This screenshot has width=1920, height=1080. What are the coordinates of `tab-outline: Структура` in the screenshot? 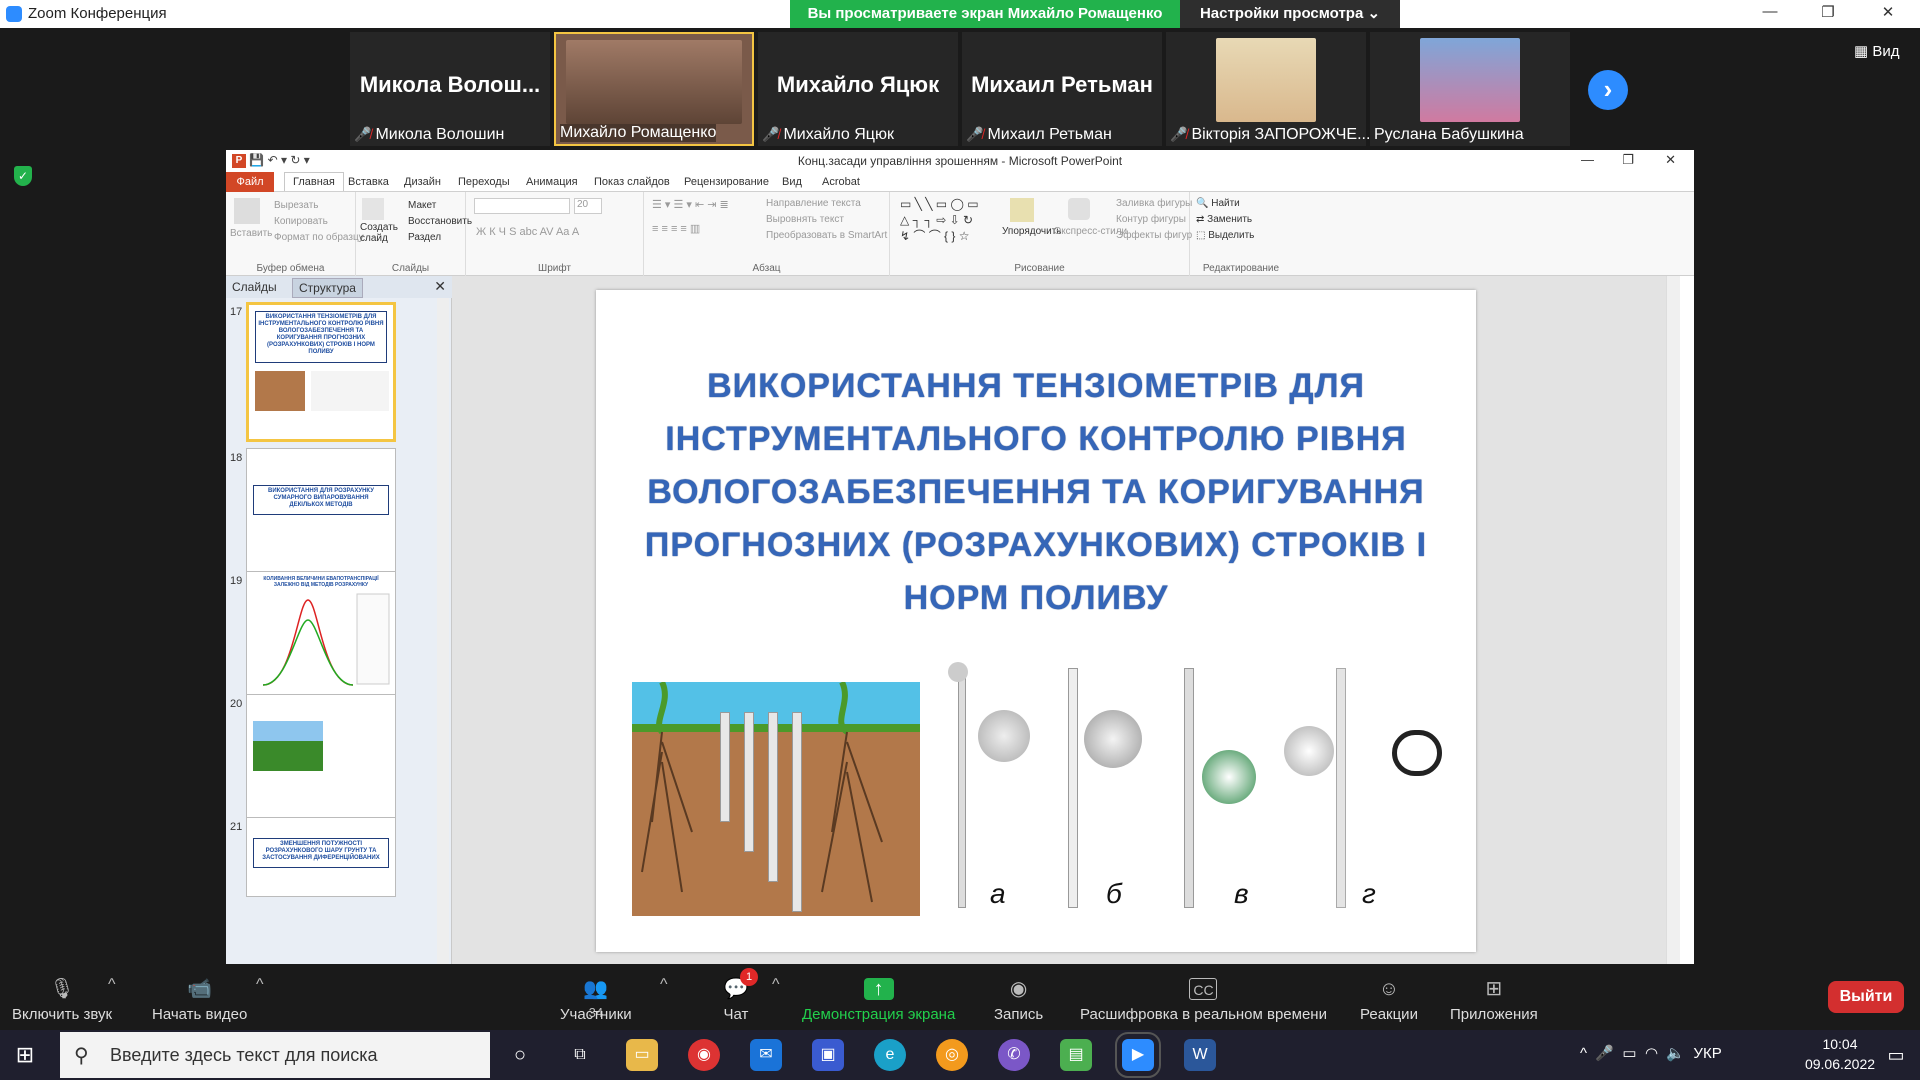 It's located at (327, 288).